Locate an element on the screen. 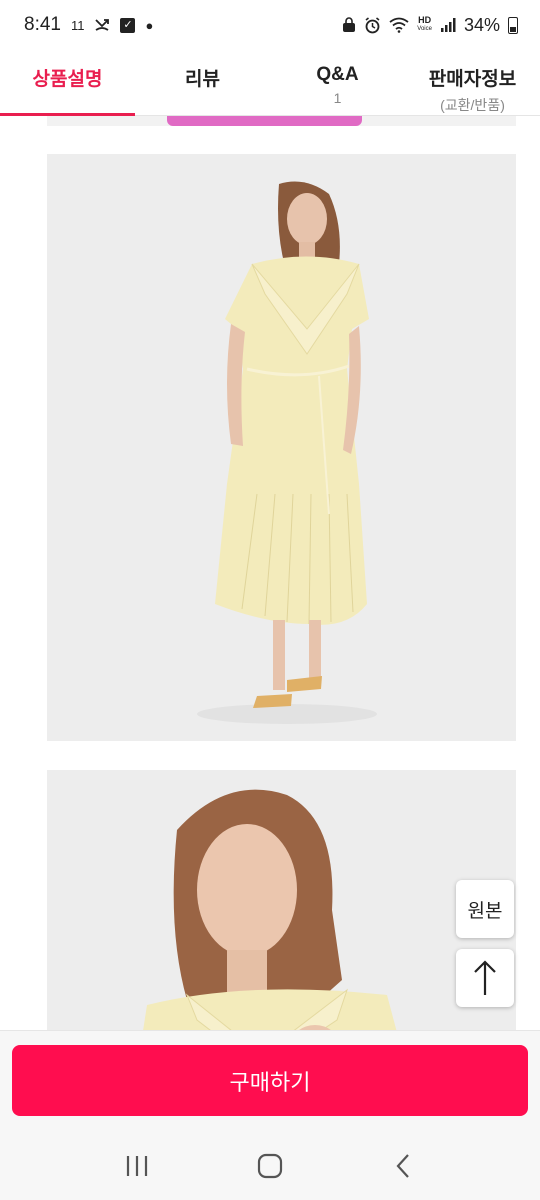  battery-icon is located at coordinates (513, 25).